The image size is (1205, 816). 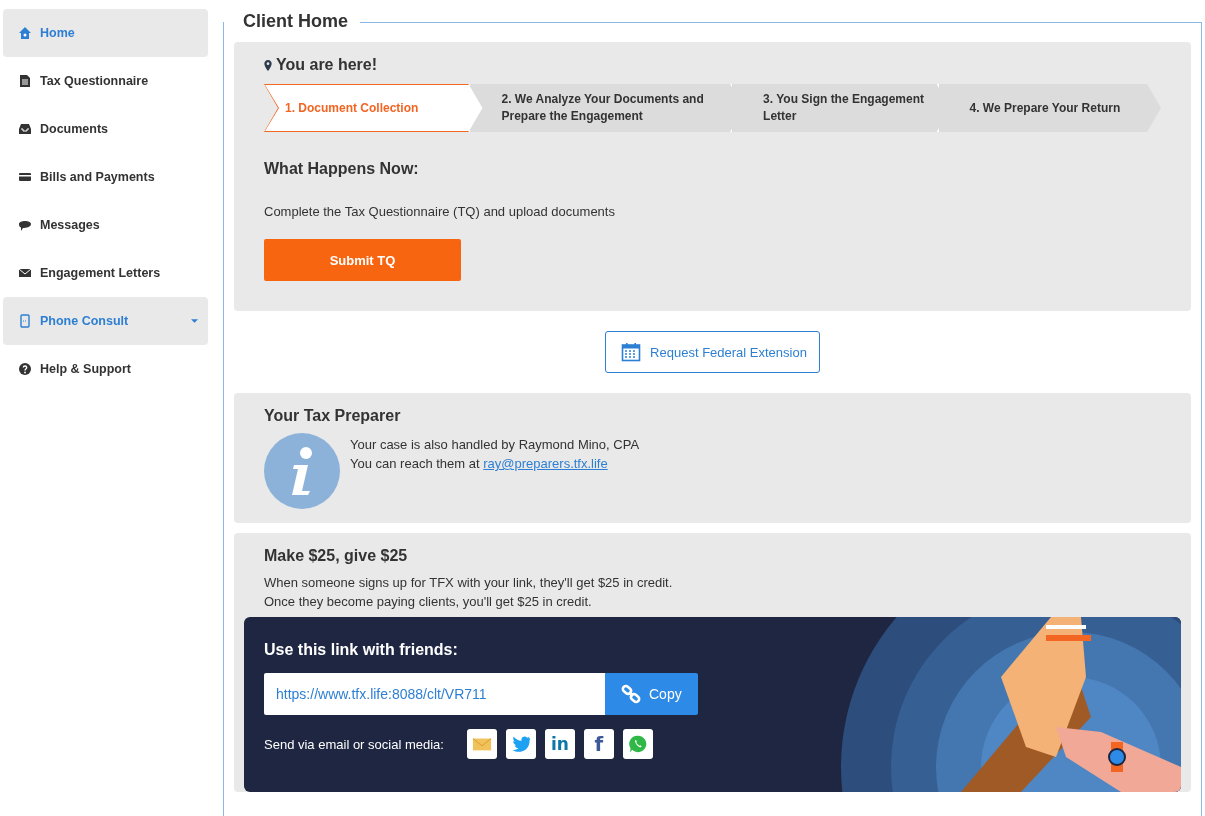 What do you see at coordinates (333, 416) in the screenshot?
I see `section-heading: Your Tax Preparer` at bounding box center [333, 416].